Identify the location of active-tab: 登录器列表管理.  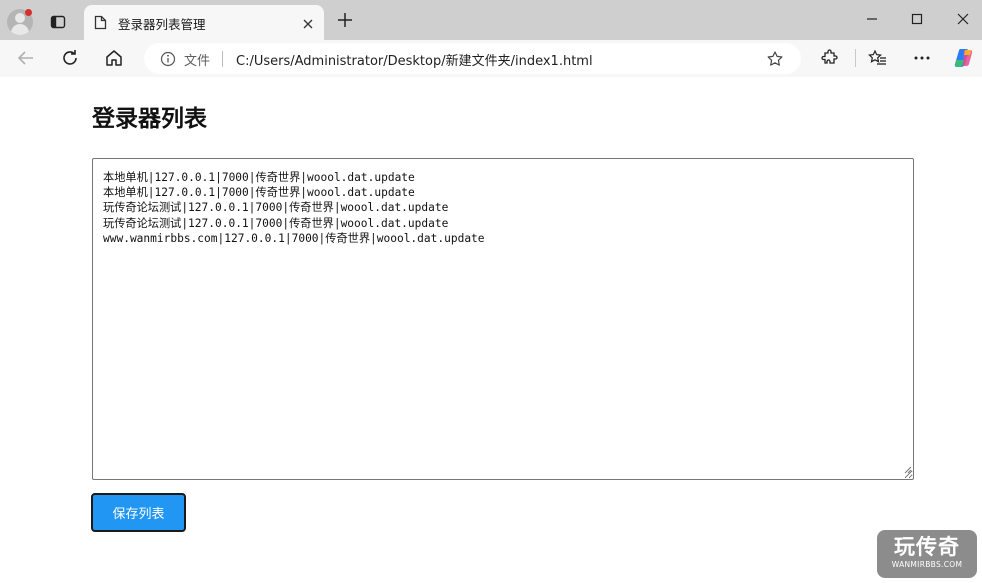
(204, 22).